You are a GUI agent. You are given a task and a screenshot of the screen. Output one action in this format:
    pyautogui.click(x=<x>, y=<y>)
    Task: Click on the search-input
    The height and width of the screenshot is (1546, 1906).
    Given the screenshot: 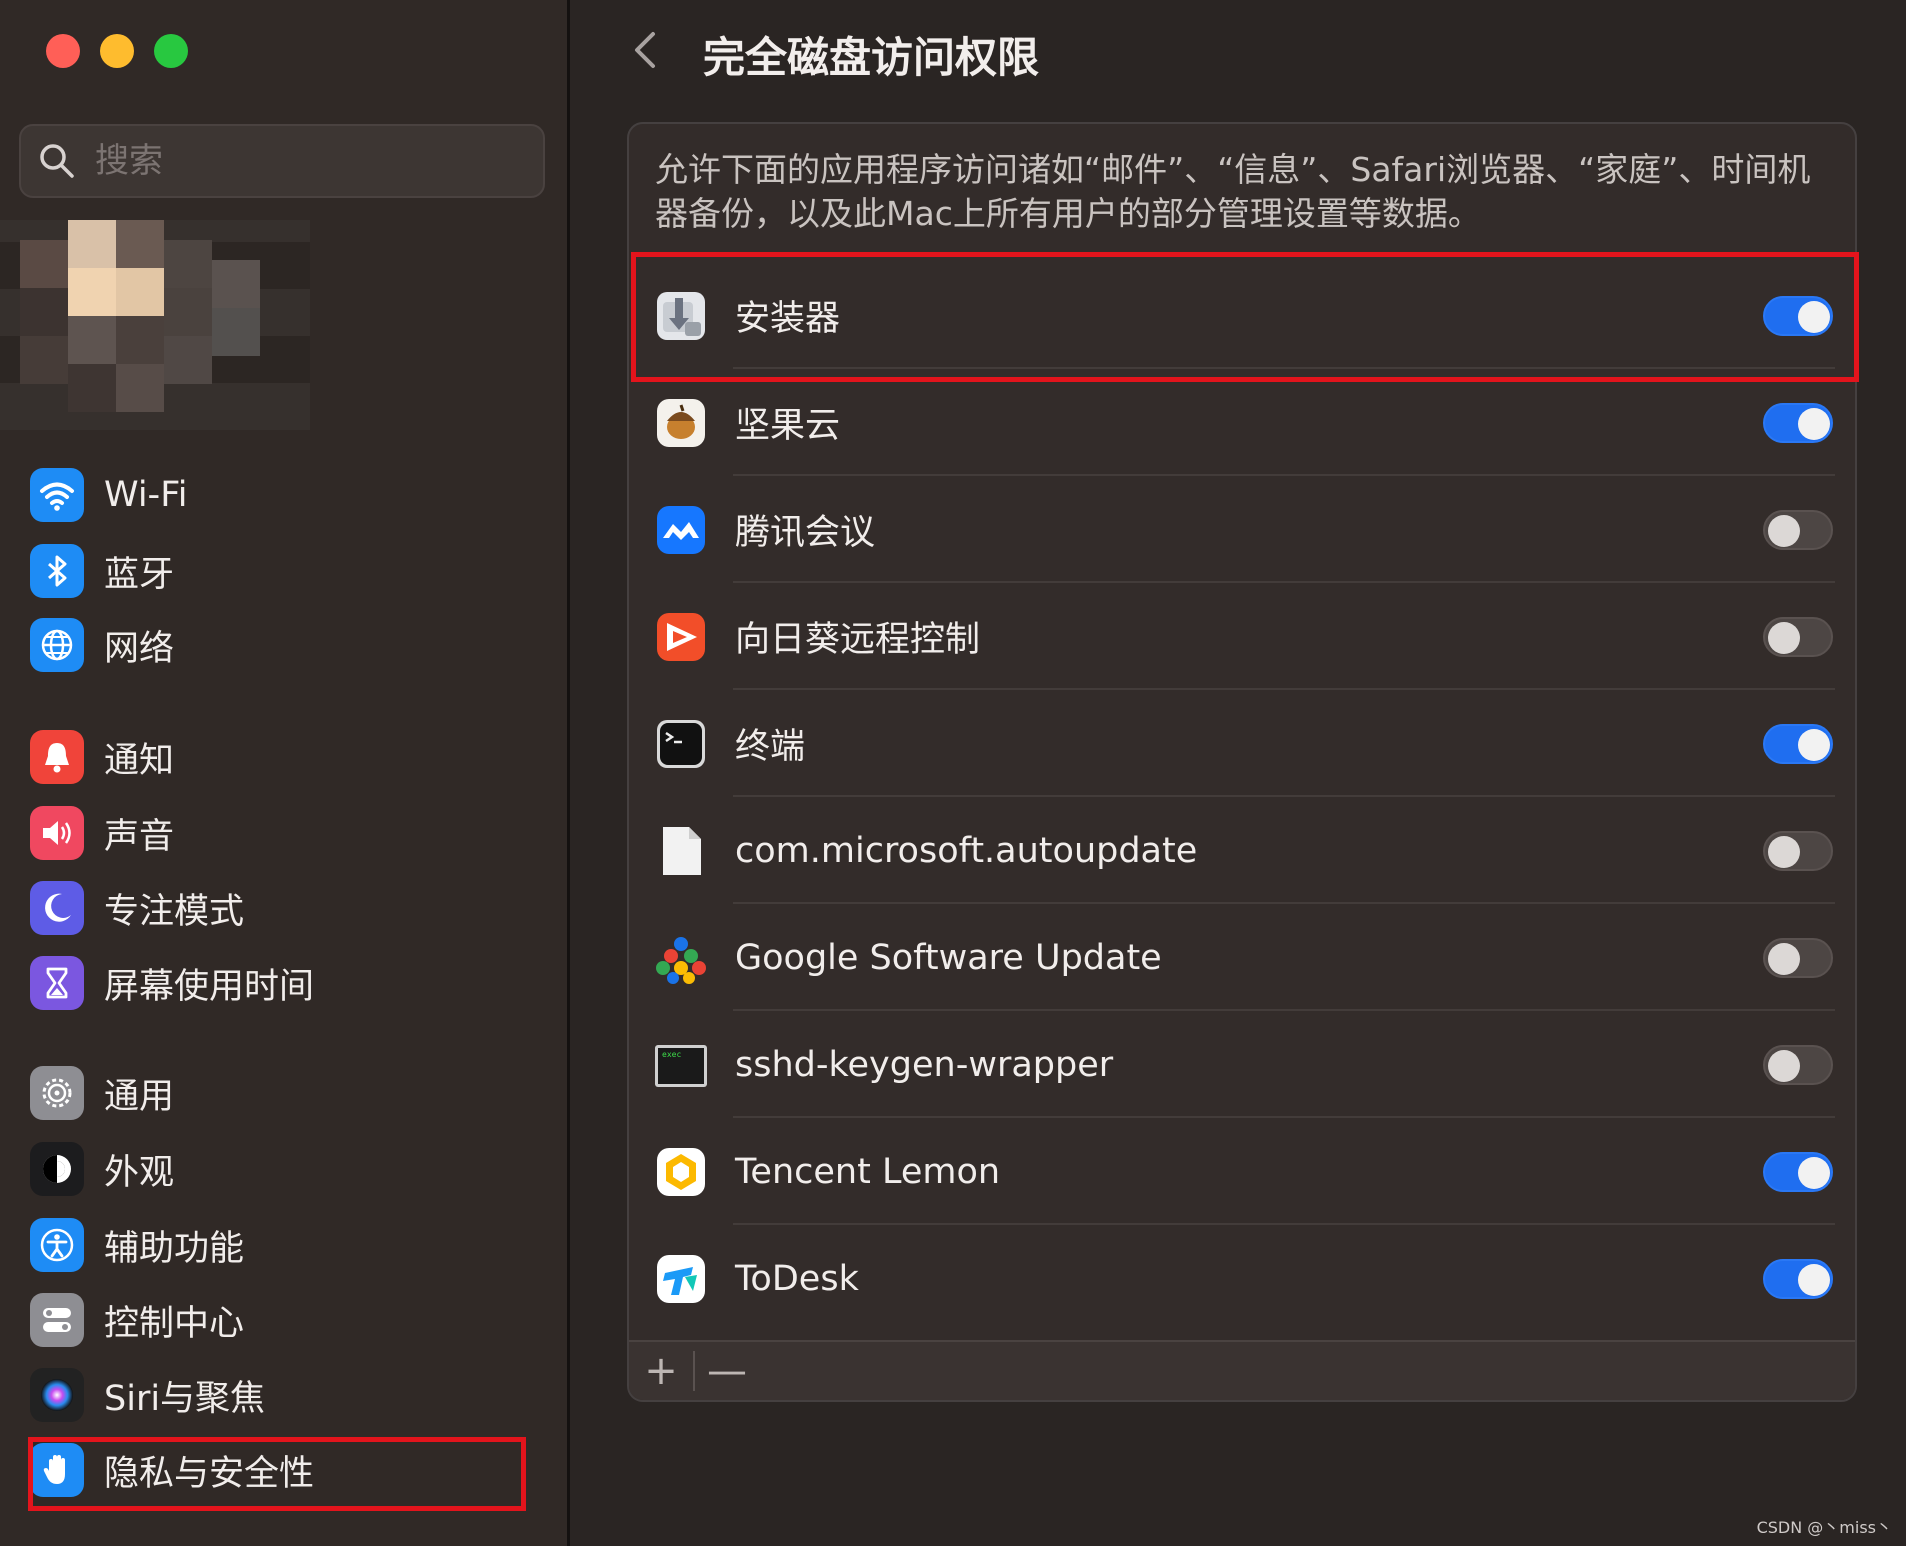 What is the action you would take?
    pyautogui.click(x=295, y=161)
    